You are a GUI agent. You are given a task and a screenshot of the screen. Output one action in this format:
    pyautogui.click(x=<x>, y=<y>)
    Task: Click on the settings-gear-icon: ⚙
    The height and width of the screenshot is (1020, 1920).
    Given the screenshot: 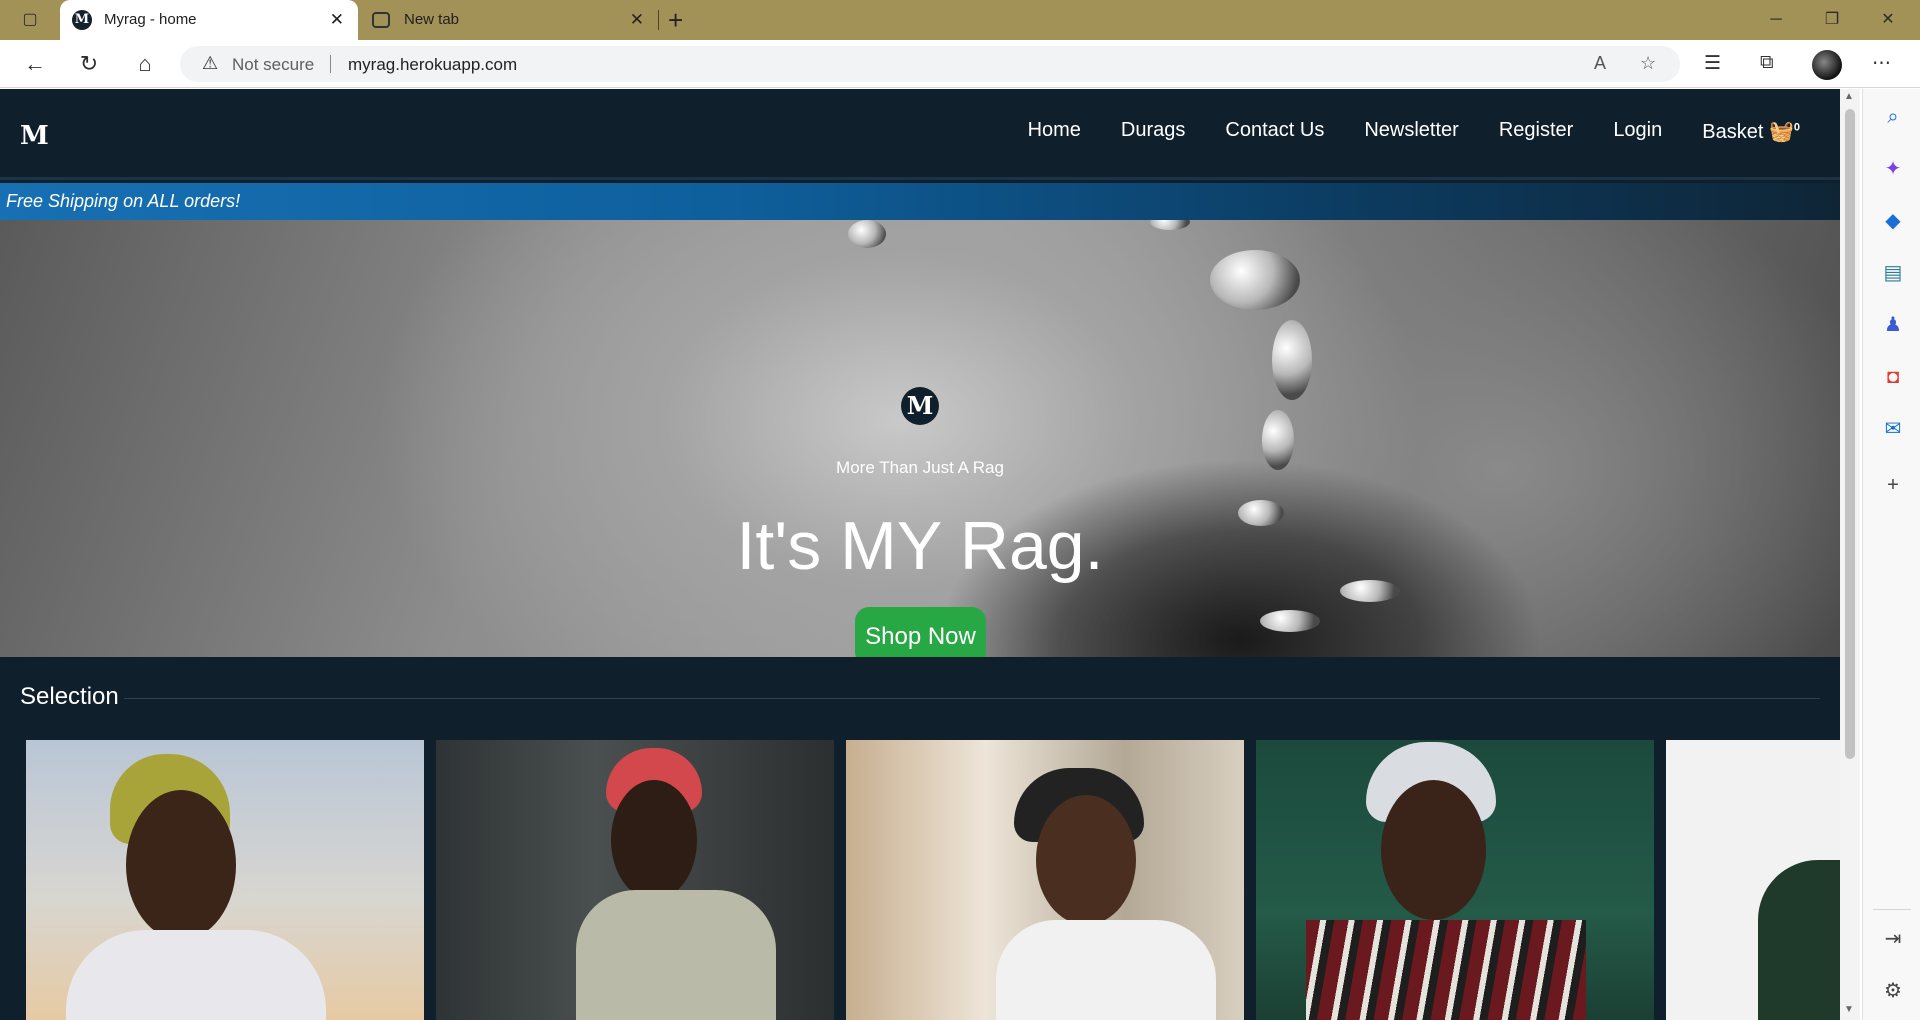 What is the action you would take?
    pyautogui.click(x=1893, y=991)
    